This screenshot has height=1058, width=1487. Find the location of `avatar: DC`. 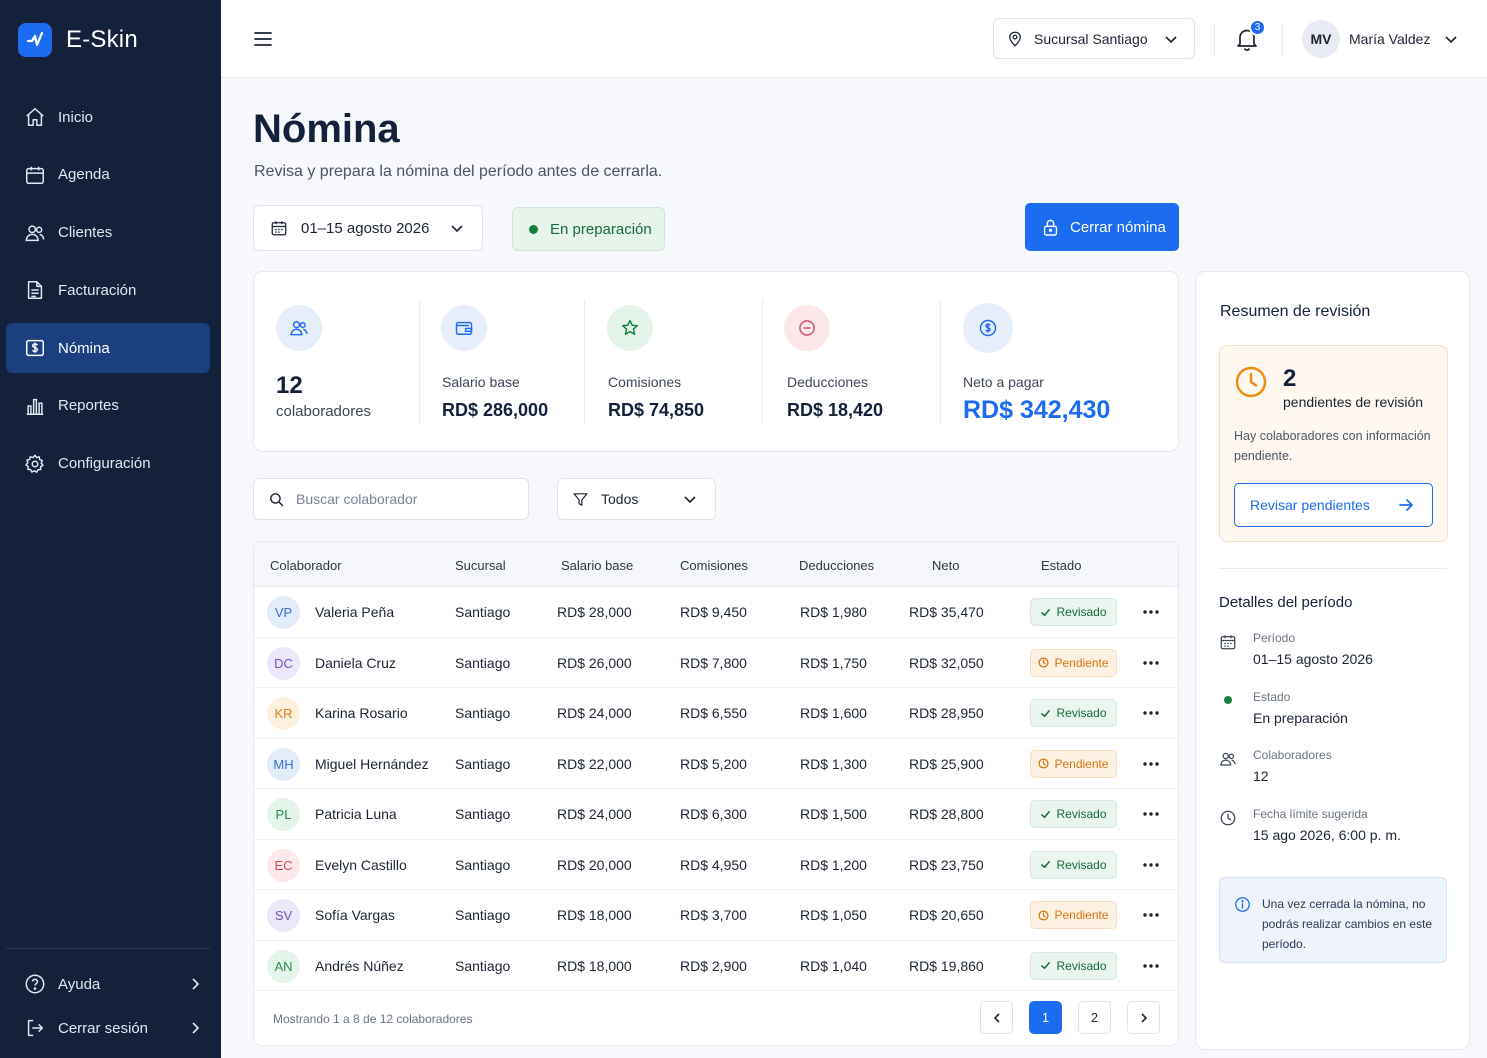

avatar: DC is located at coordinates (283, 663).